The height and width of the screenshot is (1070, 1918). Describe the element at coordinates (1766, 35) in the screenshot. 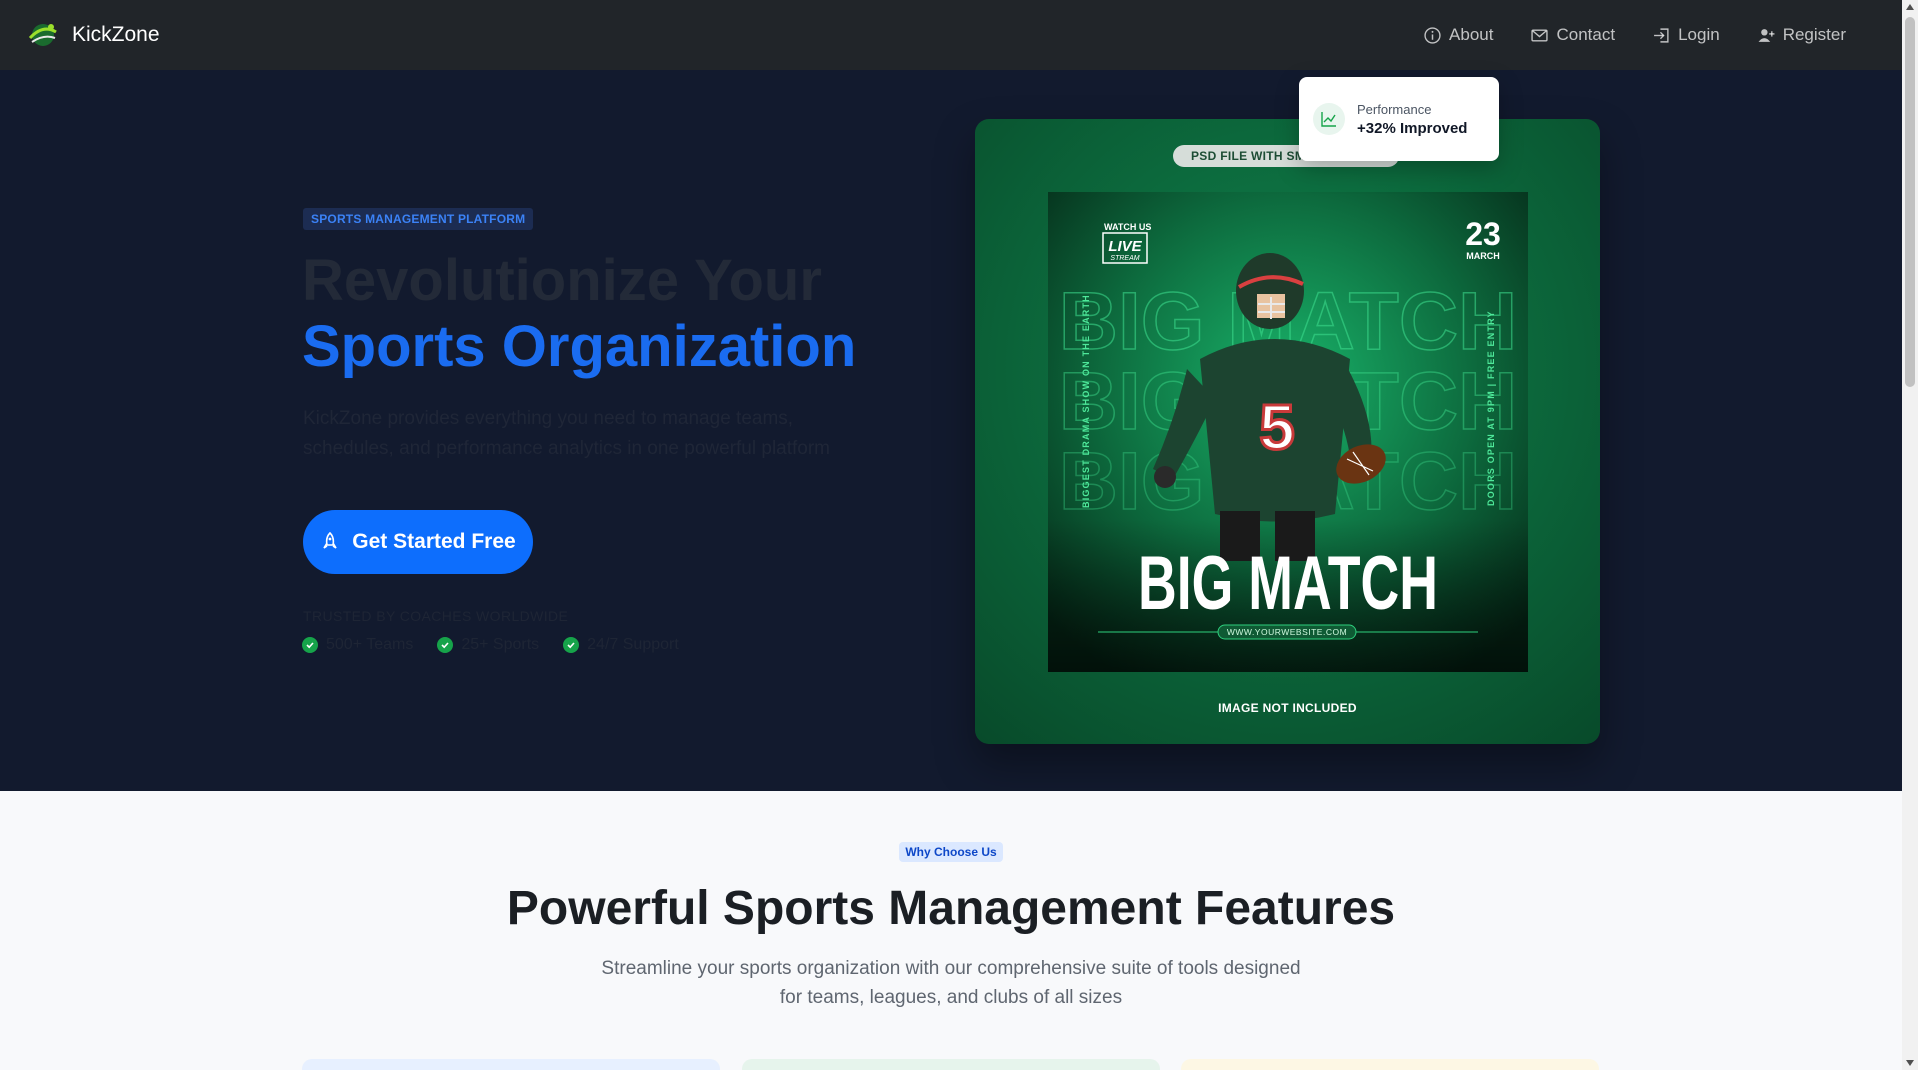

I see `person-plus-icon` at that location.